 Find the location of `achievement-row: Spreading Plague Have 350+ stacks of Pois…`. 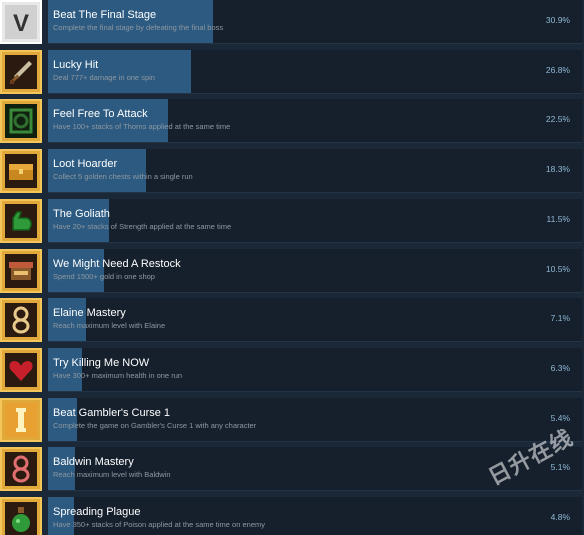

achievement-row: Spreading Plague Have 350+ stacks of Pois… is located at coordinates (292, 516).